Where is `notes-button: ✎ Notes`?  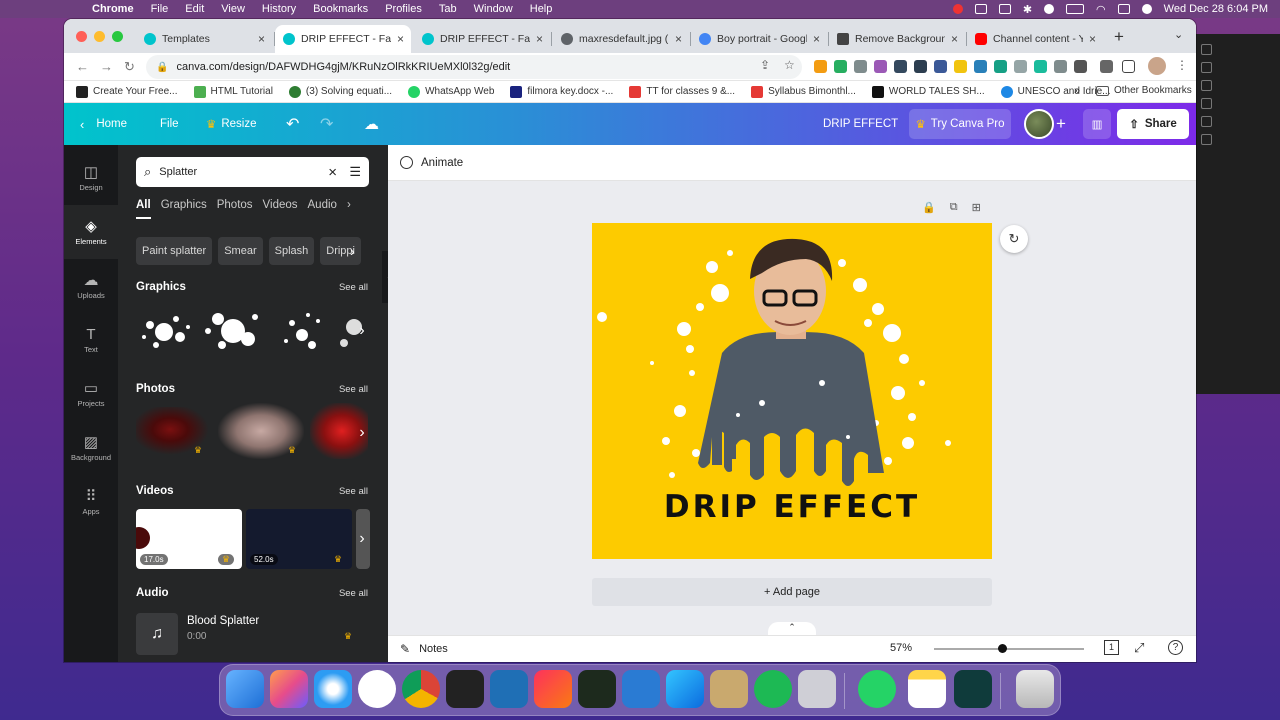
notes-button: ✎ Notes is located at coordinates (424, 649).